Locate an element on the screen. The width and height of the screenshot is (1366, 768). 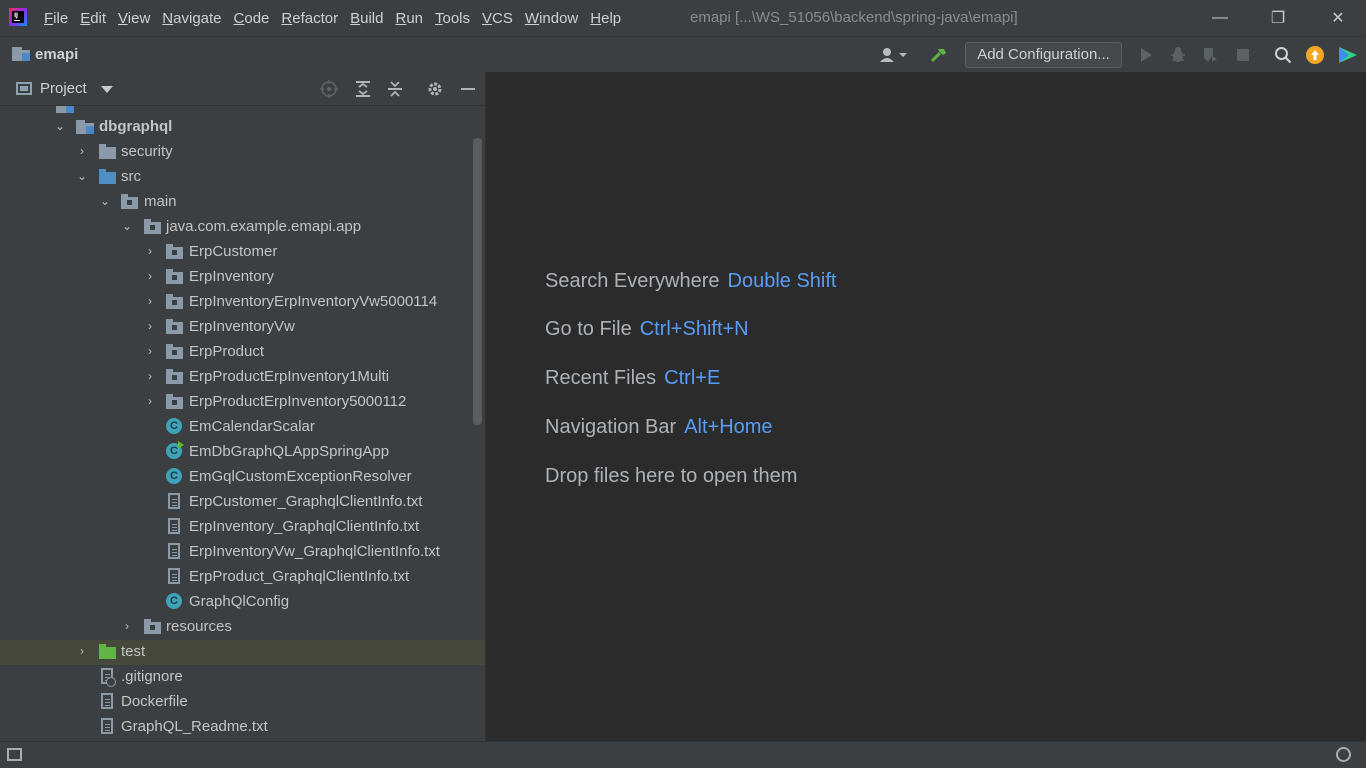
run-icon is located at coordinates (1146, 55).